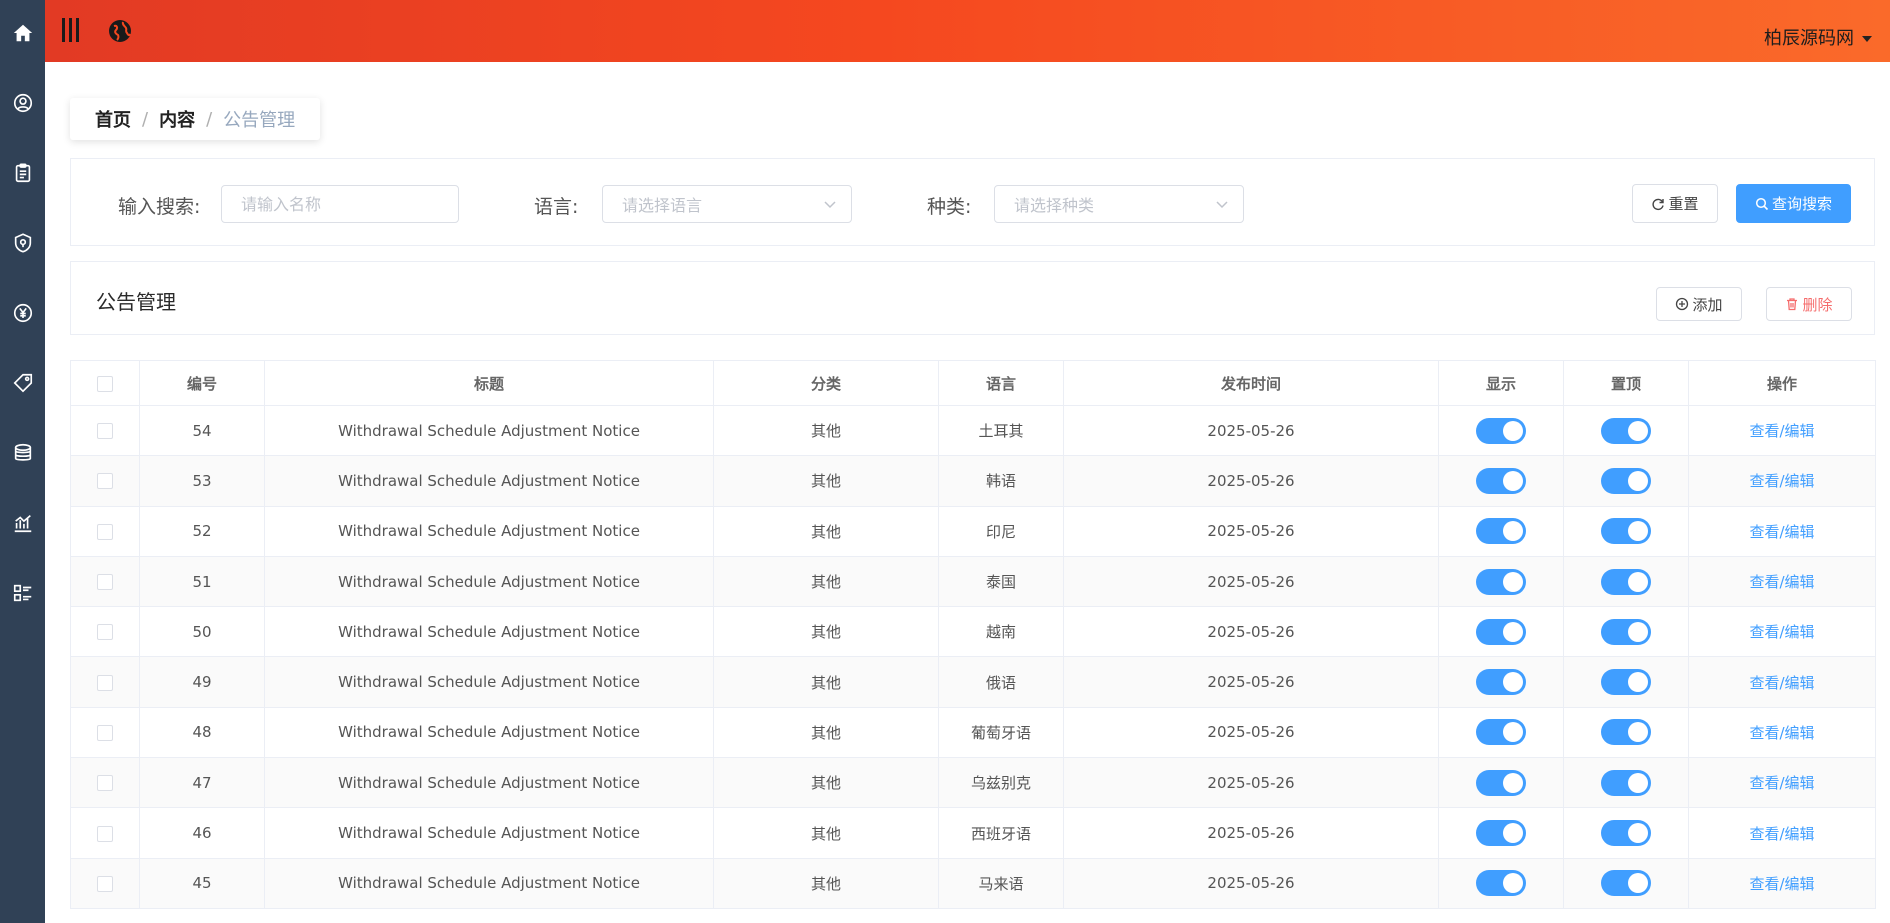 This screenshot has width=1890, height=923. What do you see at coordinates (195, 119) in the screenshot?
I see `breadcrumb: 首页 / 内容 / 公告管理` at bounding box center [195, 119].